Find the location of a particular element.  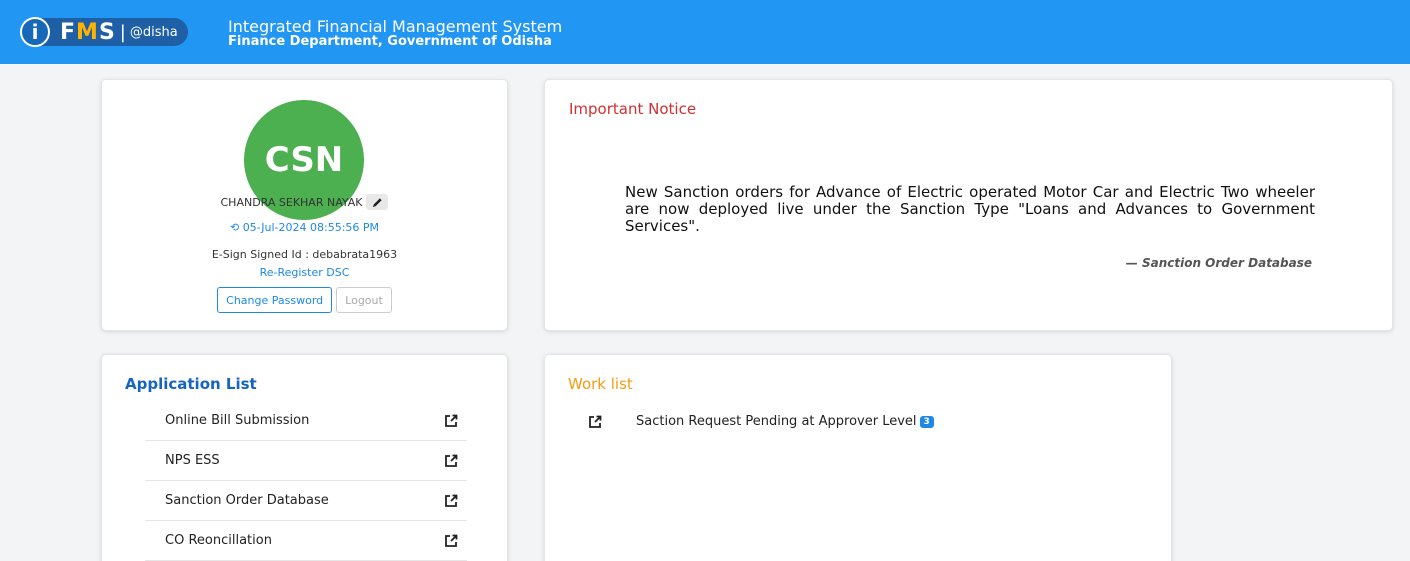

re-register-dsc-link: Re-Register DSC is located at coordinates (304, 272).